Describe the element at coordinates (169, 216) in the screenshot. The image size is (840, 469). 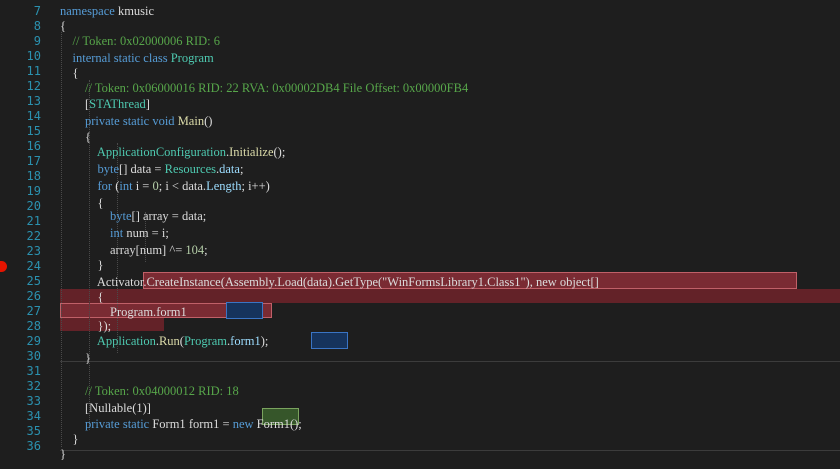
I see `code-token: [] array = data;` at that location.